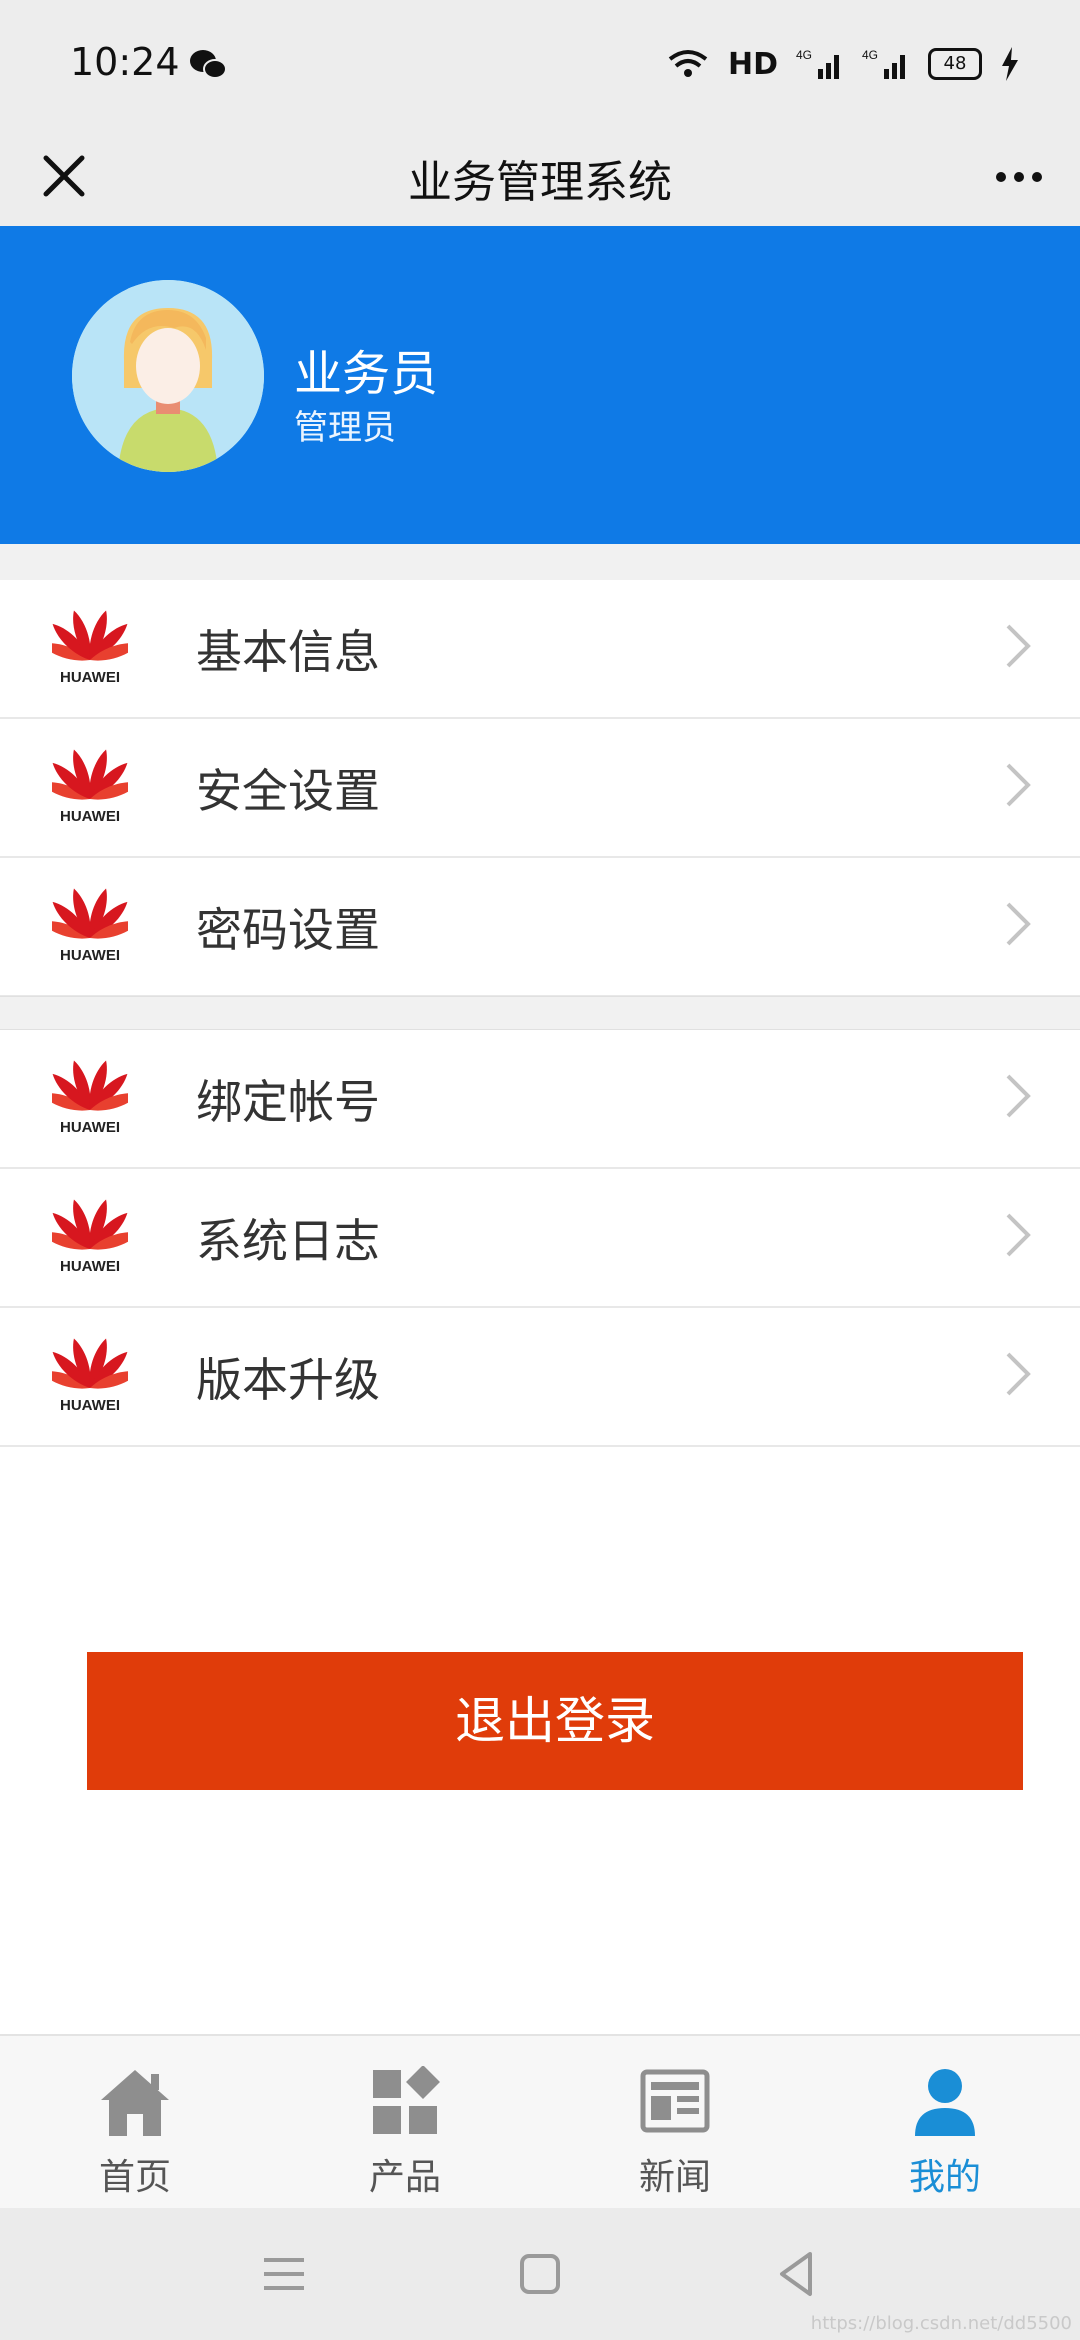 The image size is (1080, 2340). I want to click on menu-item-security: HUAWEI 安全设置, so click(540, 788).